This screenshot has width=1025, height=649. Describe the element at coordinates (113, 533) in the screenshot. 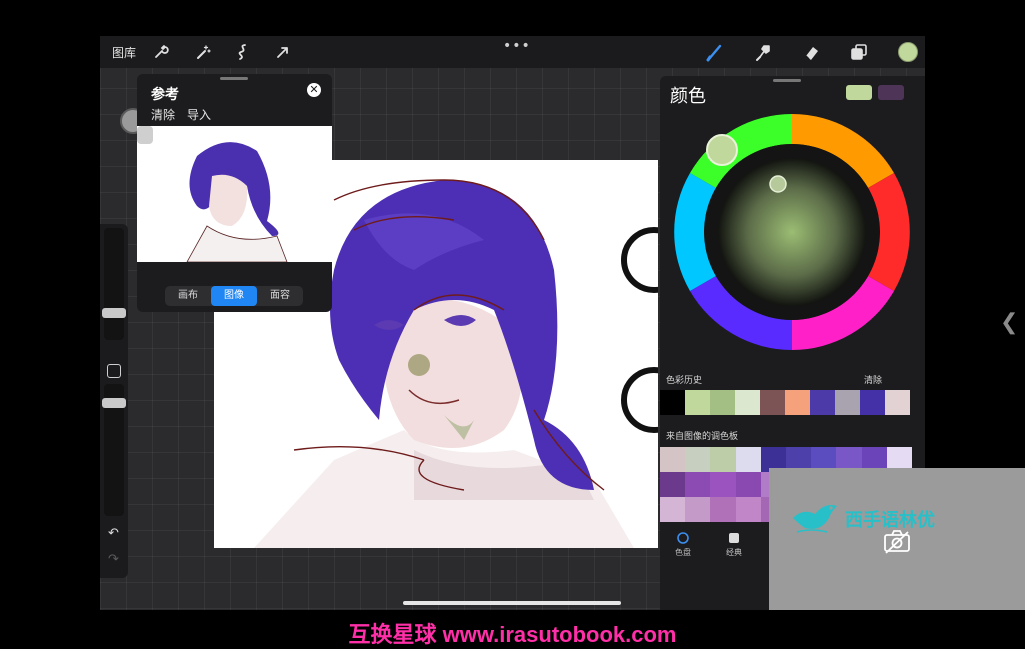

I see `undo-icon: ↶` at that location.